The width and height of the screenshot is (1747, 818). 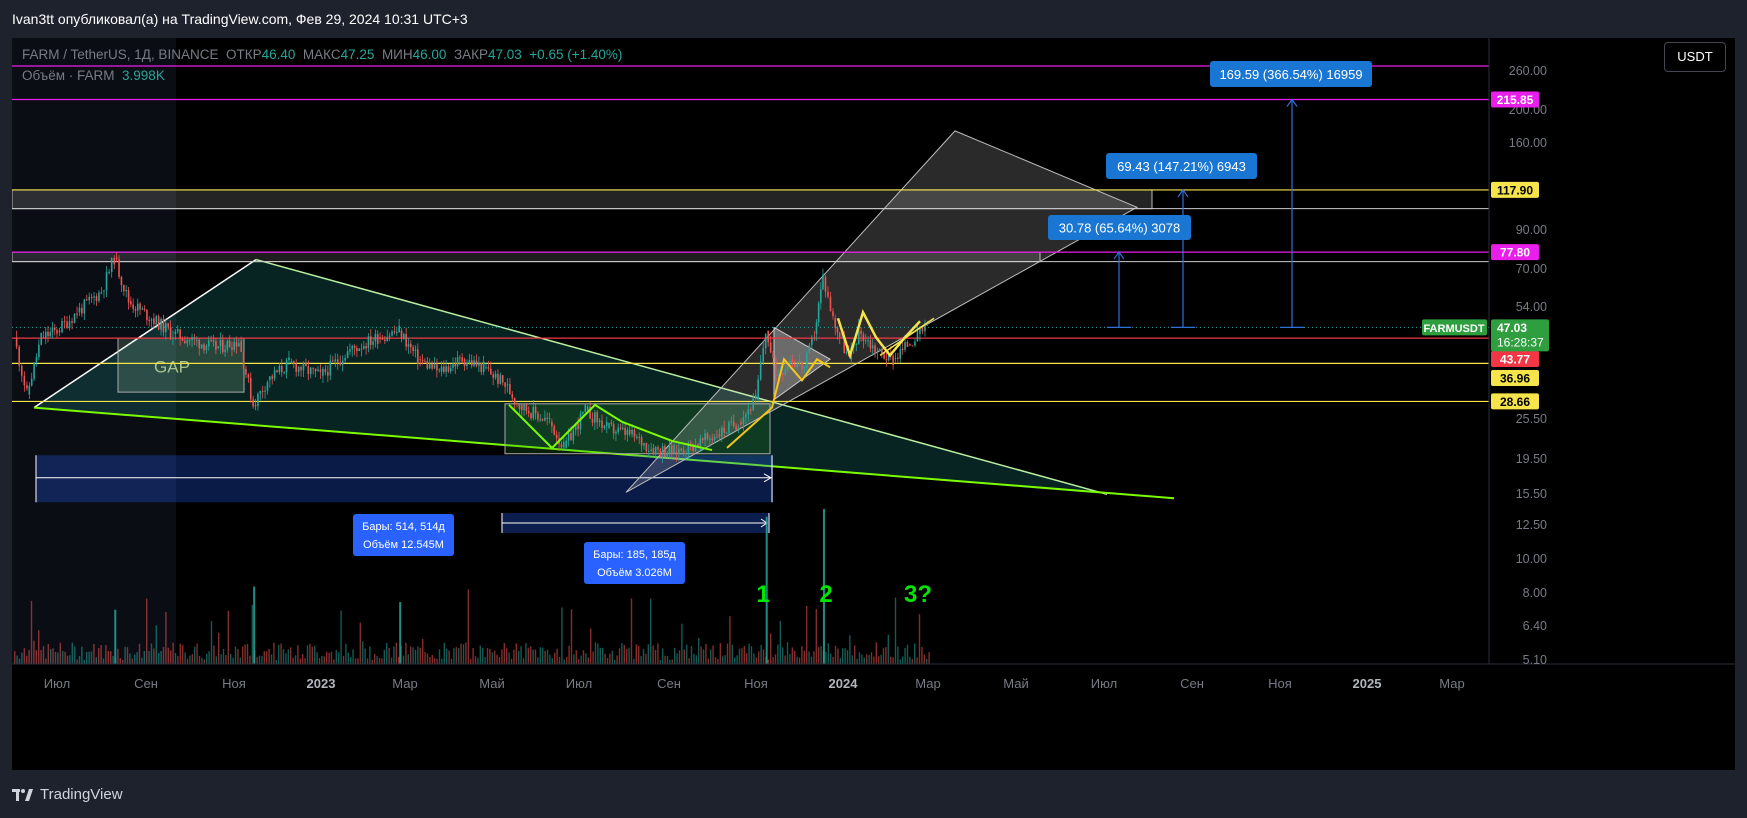 I want to click on y-tick-label: 90.00, so click(x=1531, y=230).